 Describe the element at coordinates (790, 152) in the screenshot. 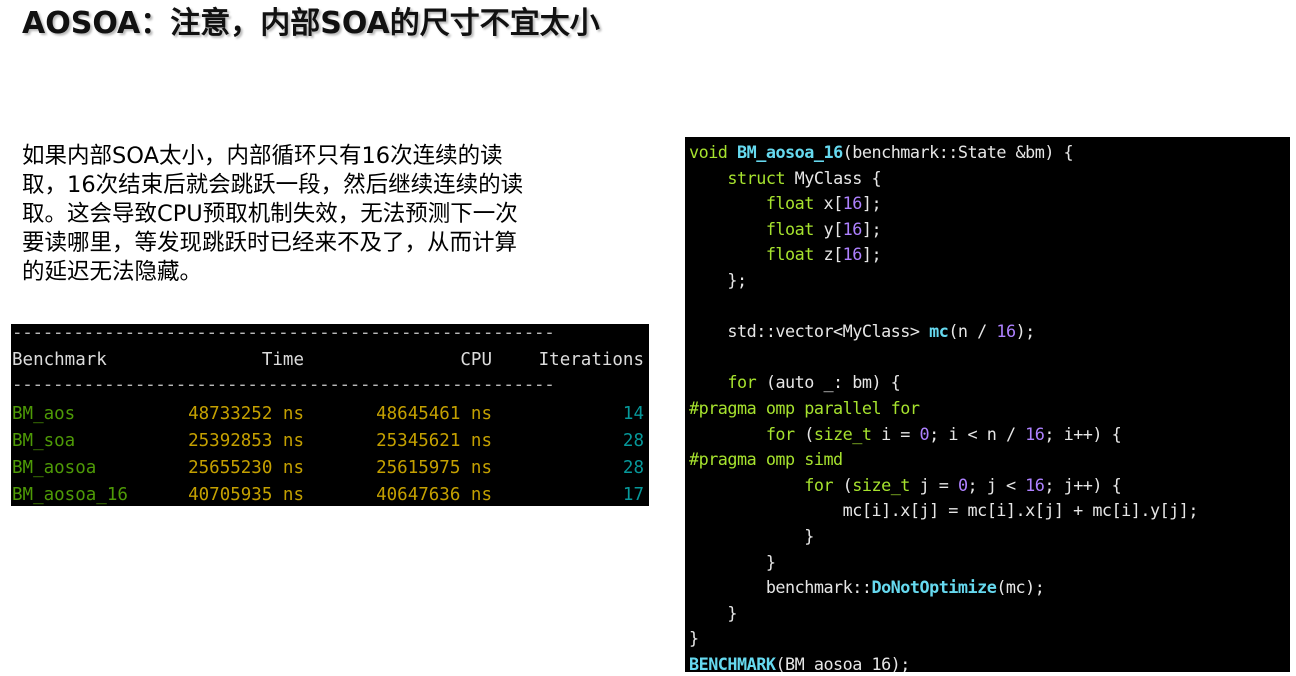

I see `code-token: BM_aosoa_16` at that location.